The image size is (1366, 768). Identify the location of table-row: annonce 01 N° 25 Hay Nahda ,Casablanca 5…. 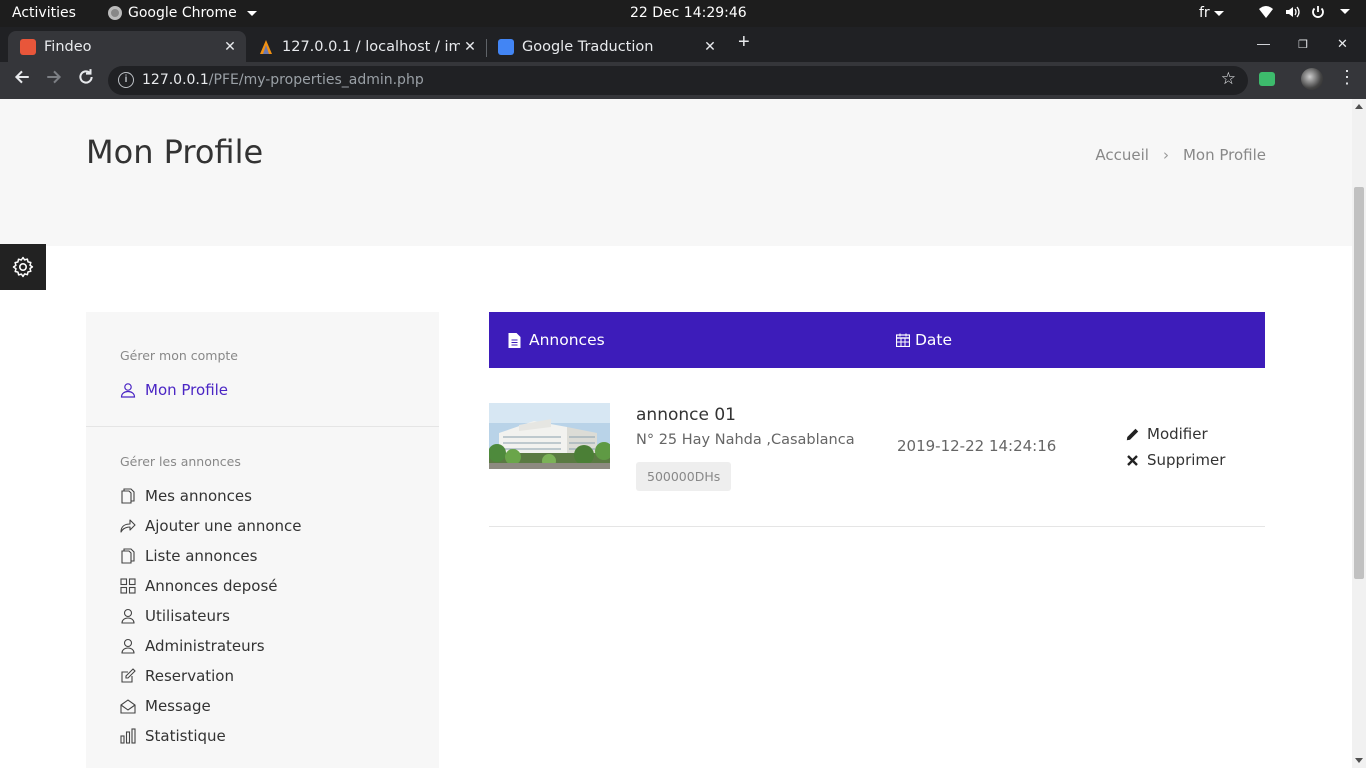
(877, 465).